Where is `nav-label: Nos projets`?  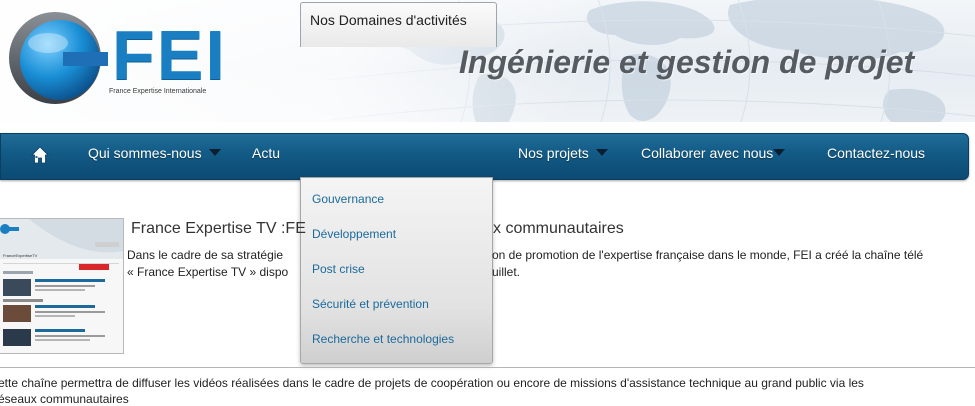
nav-label: Nos projets is located at coordinates (553, 153).